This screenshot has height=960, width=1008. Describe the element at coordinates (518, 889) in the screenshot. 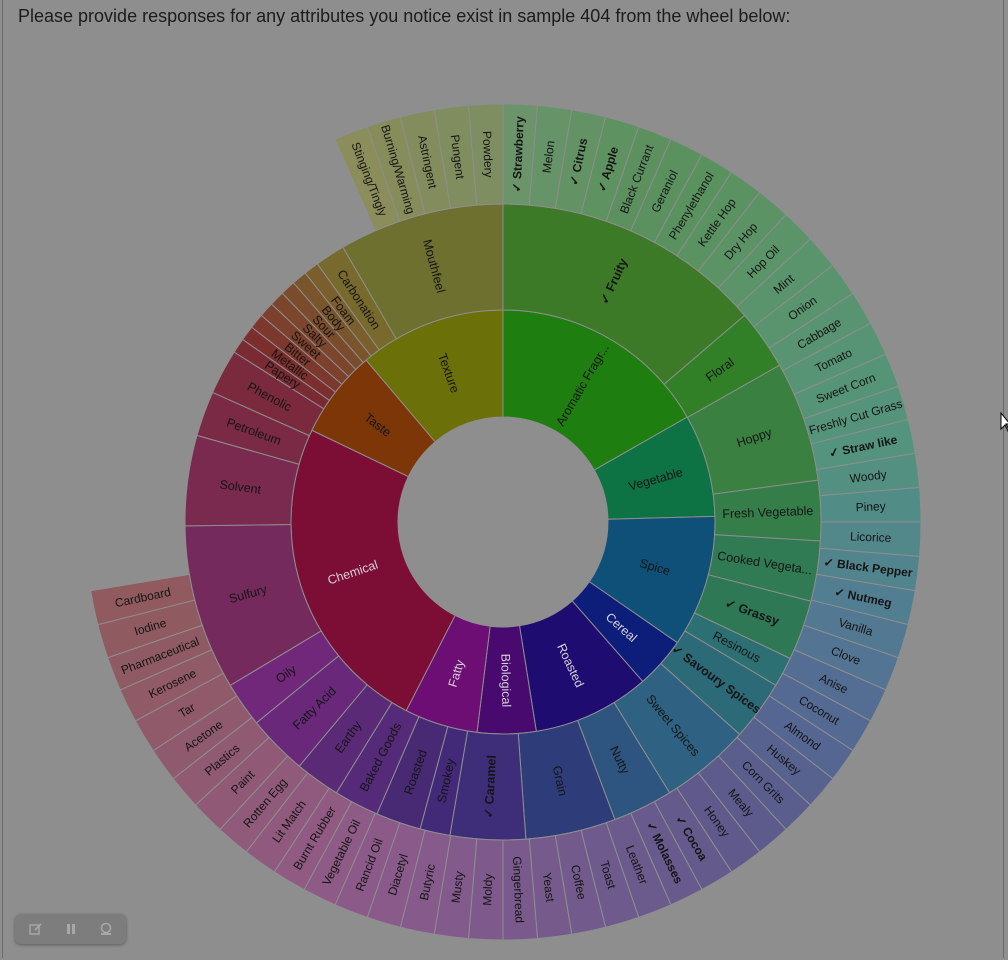

I see `wheel-label-gingerbread: Gingerbread` at that location.